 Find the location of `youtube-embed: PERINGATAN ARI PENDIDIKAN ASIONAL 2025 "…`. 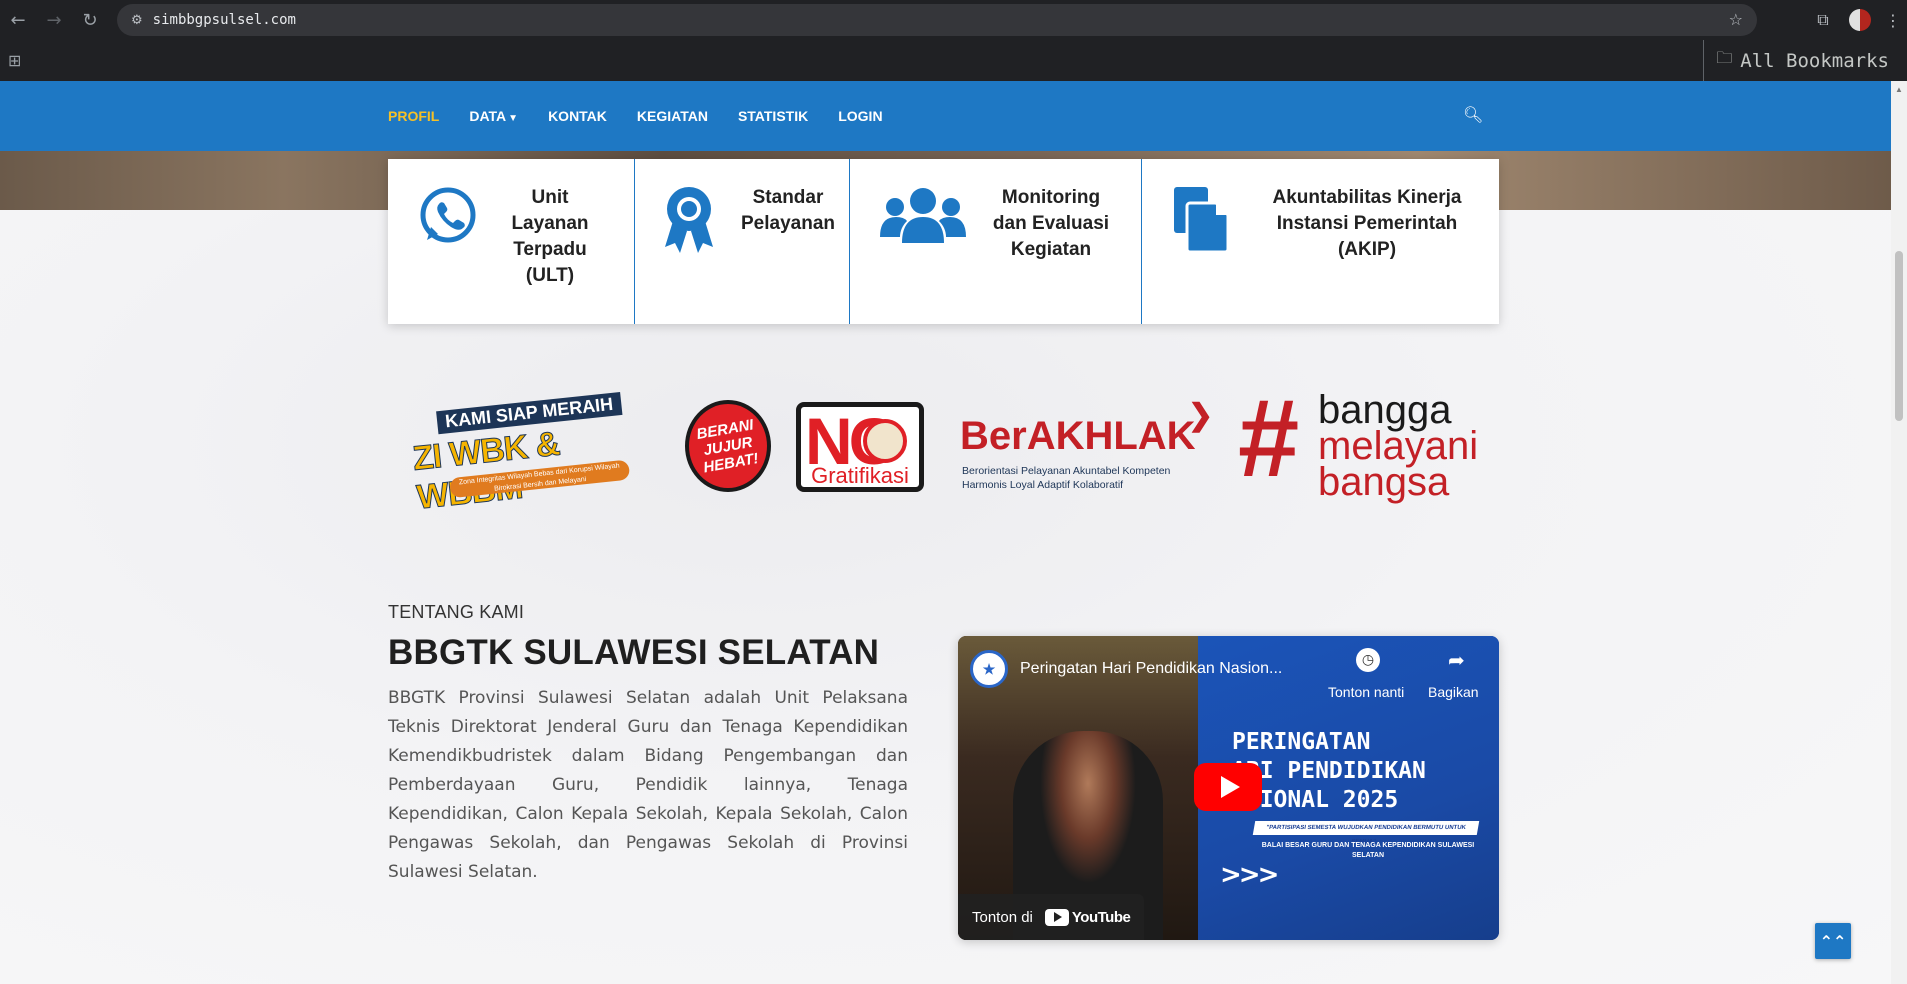

youtube-embed: PERINGATAN ARI PENDIDIKAN ASIONAL 2025 "… is located at coordinates (1228, 788).